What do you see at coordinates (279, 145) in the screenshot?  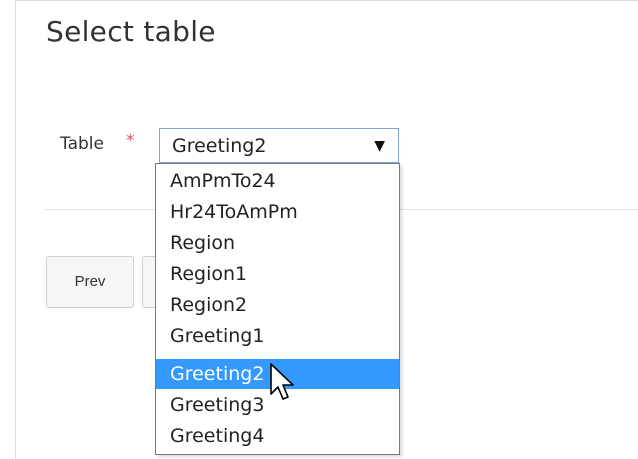 I see `table-select: Greeting2 ▼` at bounding box center [279, 145].